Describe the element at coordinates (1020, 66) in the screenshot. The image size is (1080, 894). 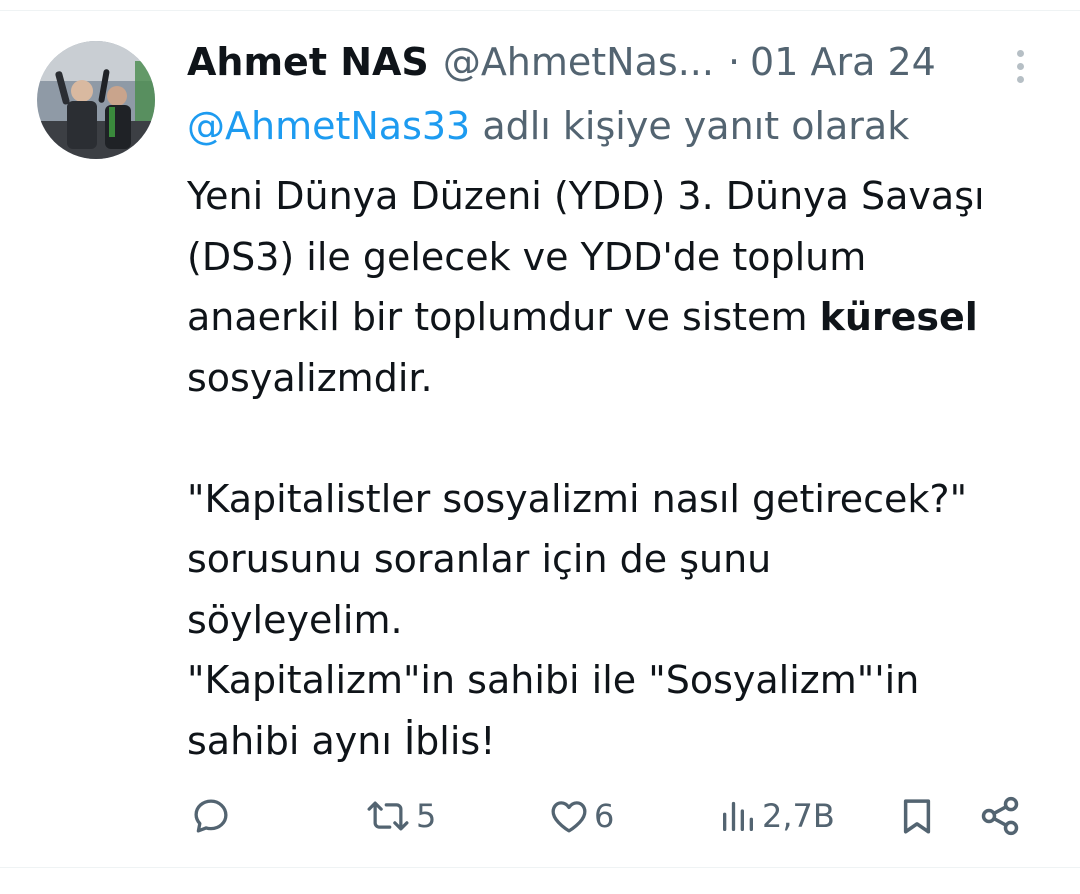
I see `more-options-icon` at that location.